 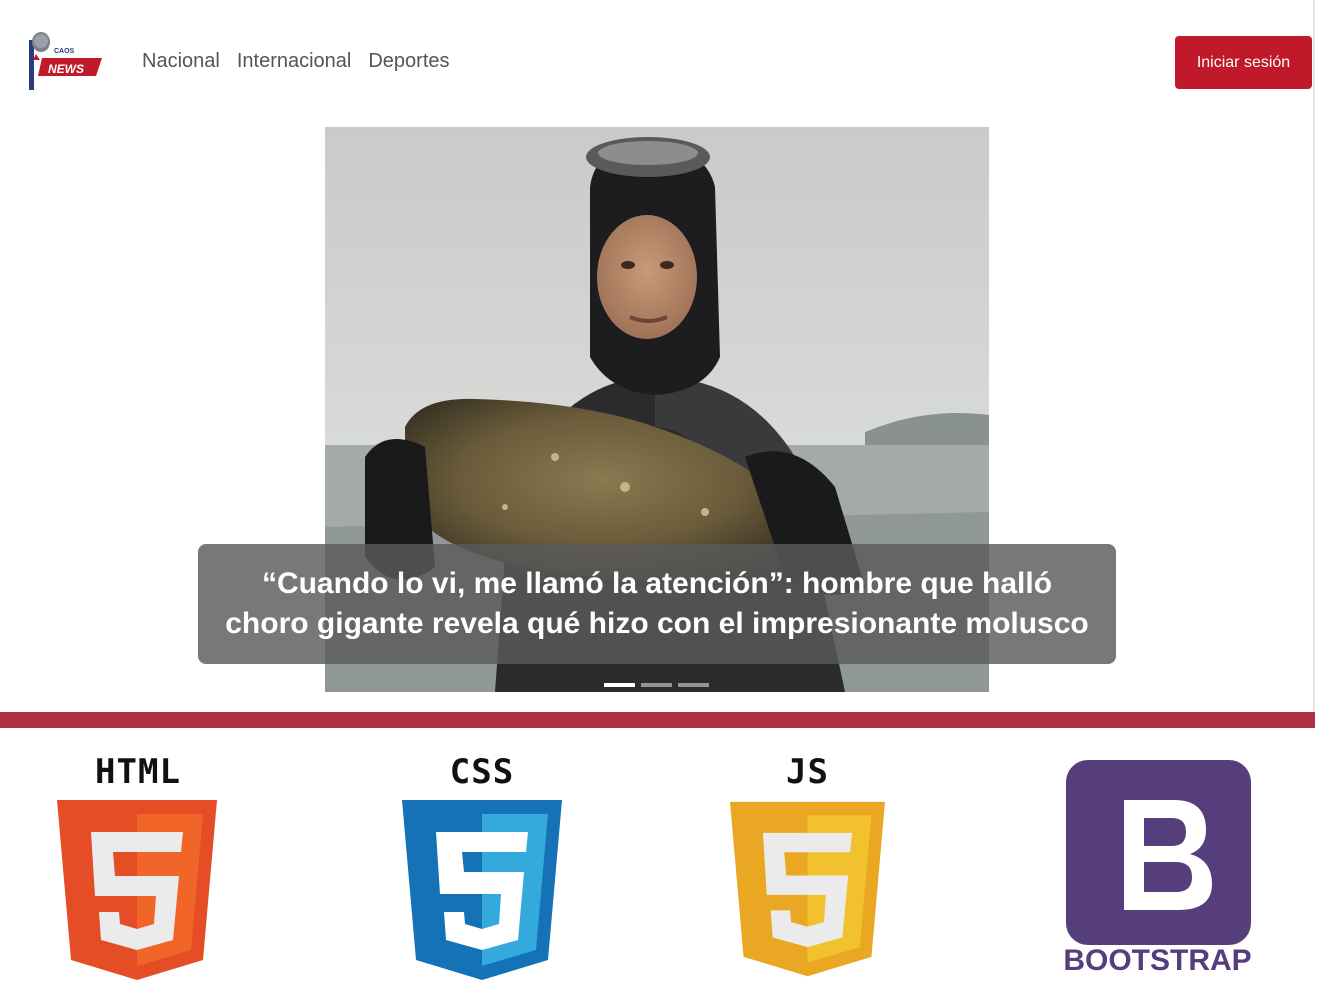 What do you see at coordinates (137, 890) in the screenshot?
I see `html5-shield-icon` at bounding box center [137, 890].